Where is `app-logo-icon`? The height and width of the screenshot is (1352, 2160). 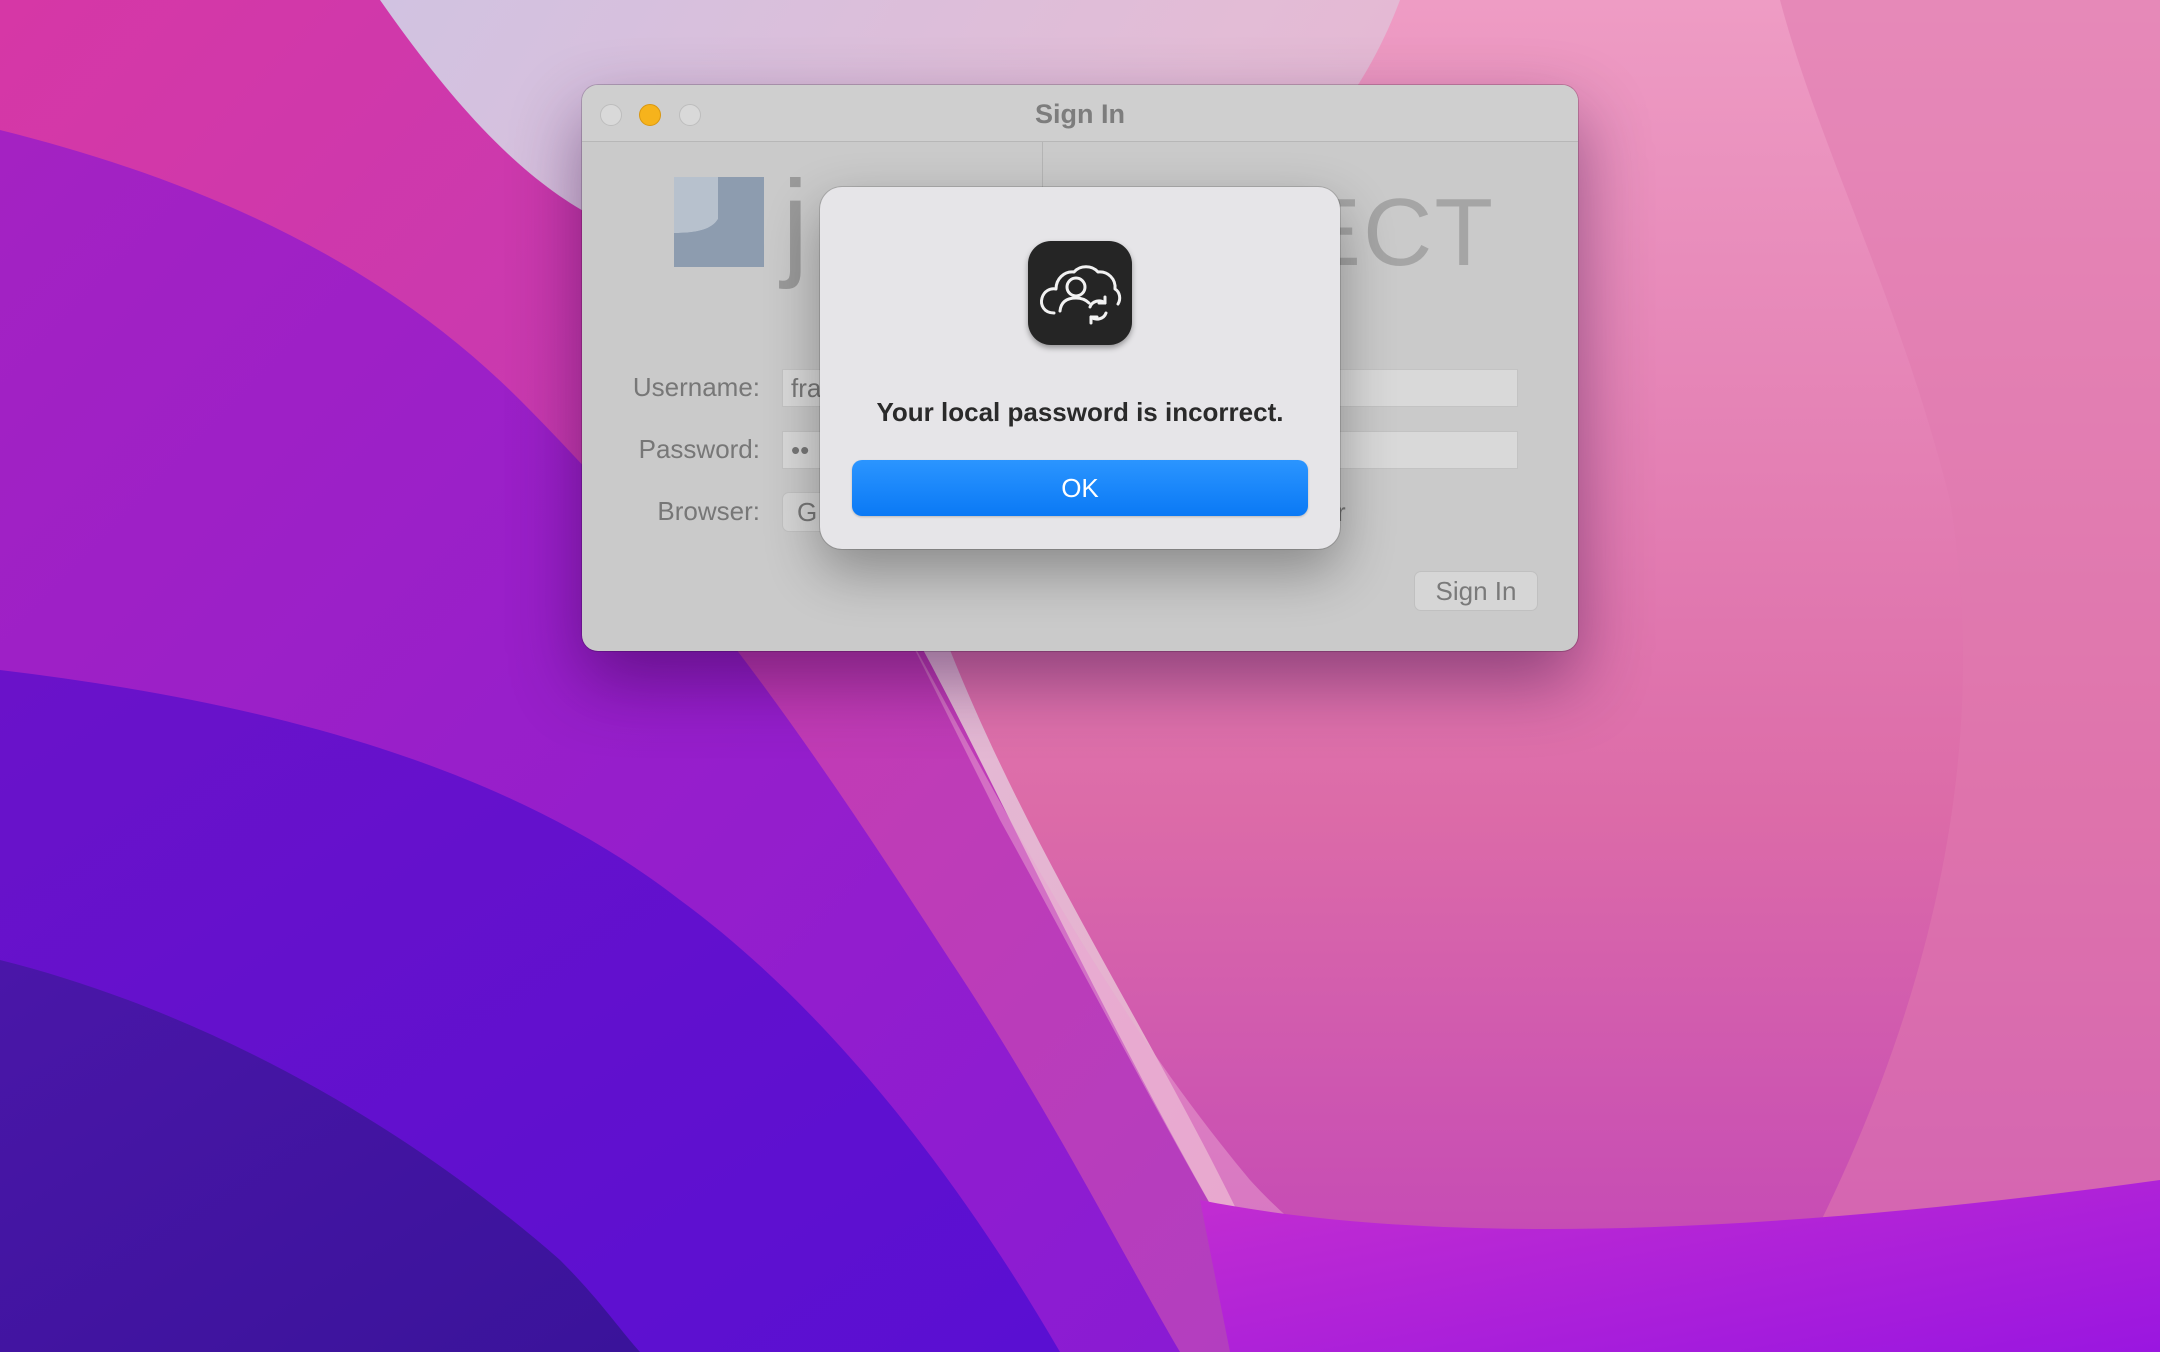 app-logo-icon is located at coordinates (719, 222).